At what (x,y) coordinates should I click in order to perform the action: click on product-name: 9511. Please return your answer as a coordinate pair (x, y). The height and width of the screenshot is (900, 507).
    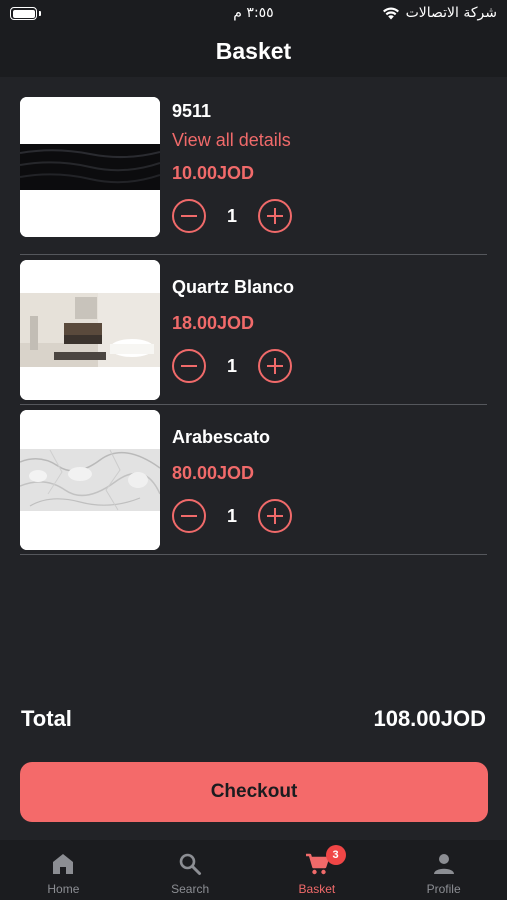
    Looking at the image, I should click on (191, 111).